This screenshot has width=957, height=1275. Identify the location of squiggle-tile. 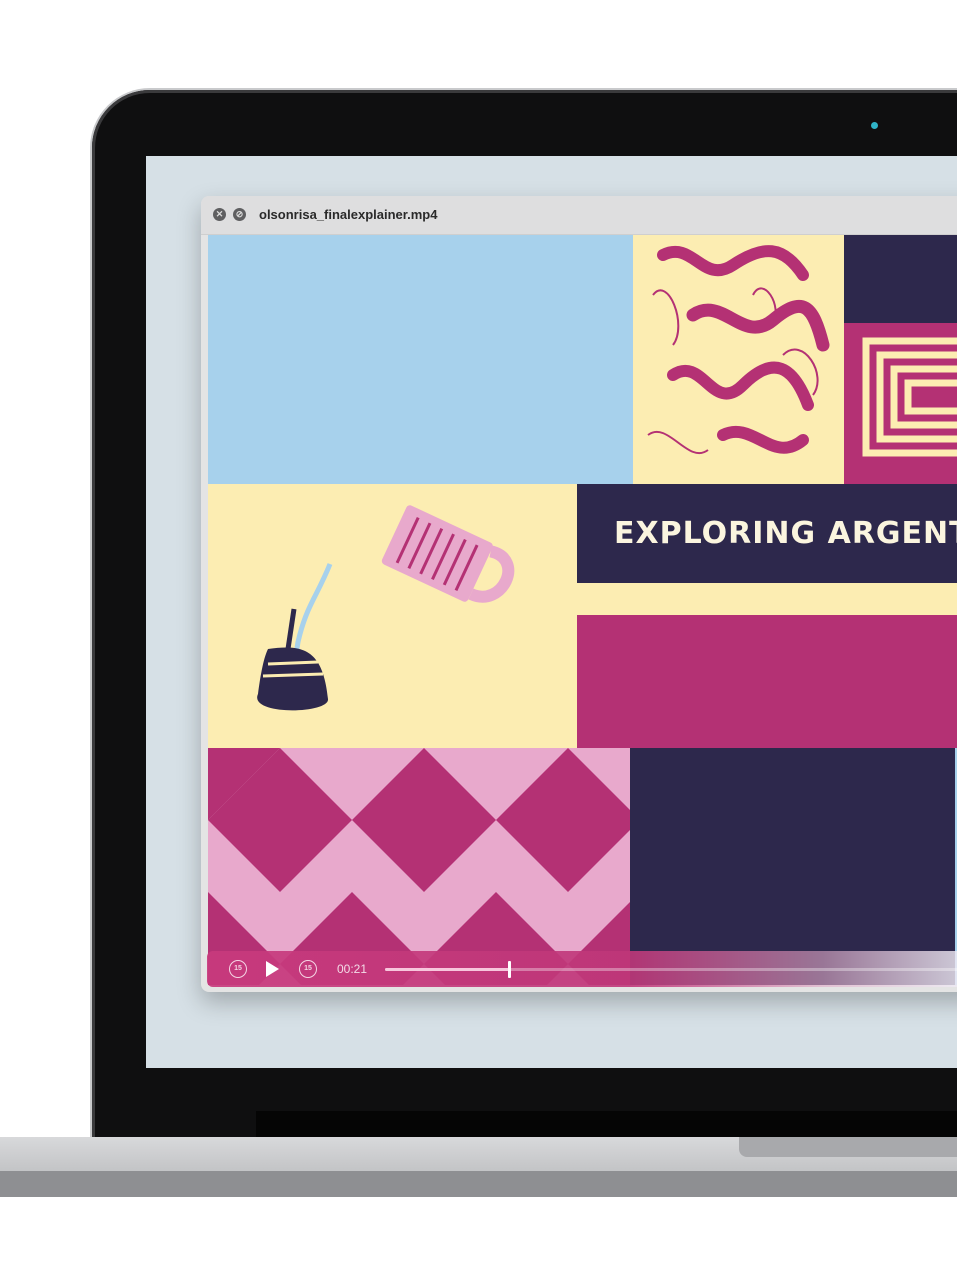
(738, 359).